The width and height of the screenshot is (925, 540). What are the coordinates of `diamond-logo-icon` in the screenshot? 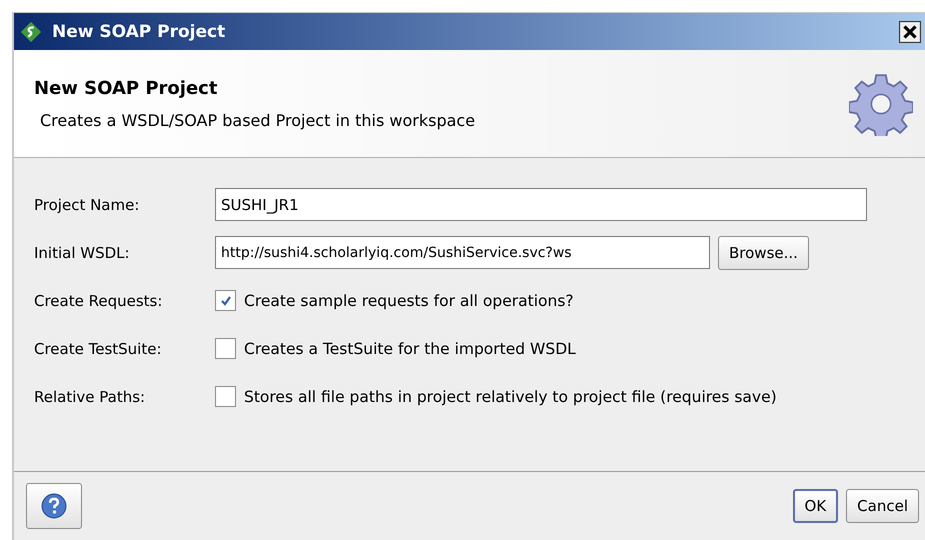 It's located at (31, 31).